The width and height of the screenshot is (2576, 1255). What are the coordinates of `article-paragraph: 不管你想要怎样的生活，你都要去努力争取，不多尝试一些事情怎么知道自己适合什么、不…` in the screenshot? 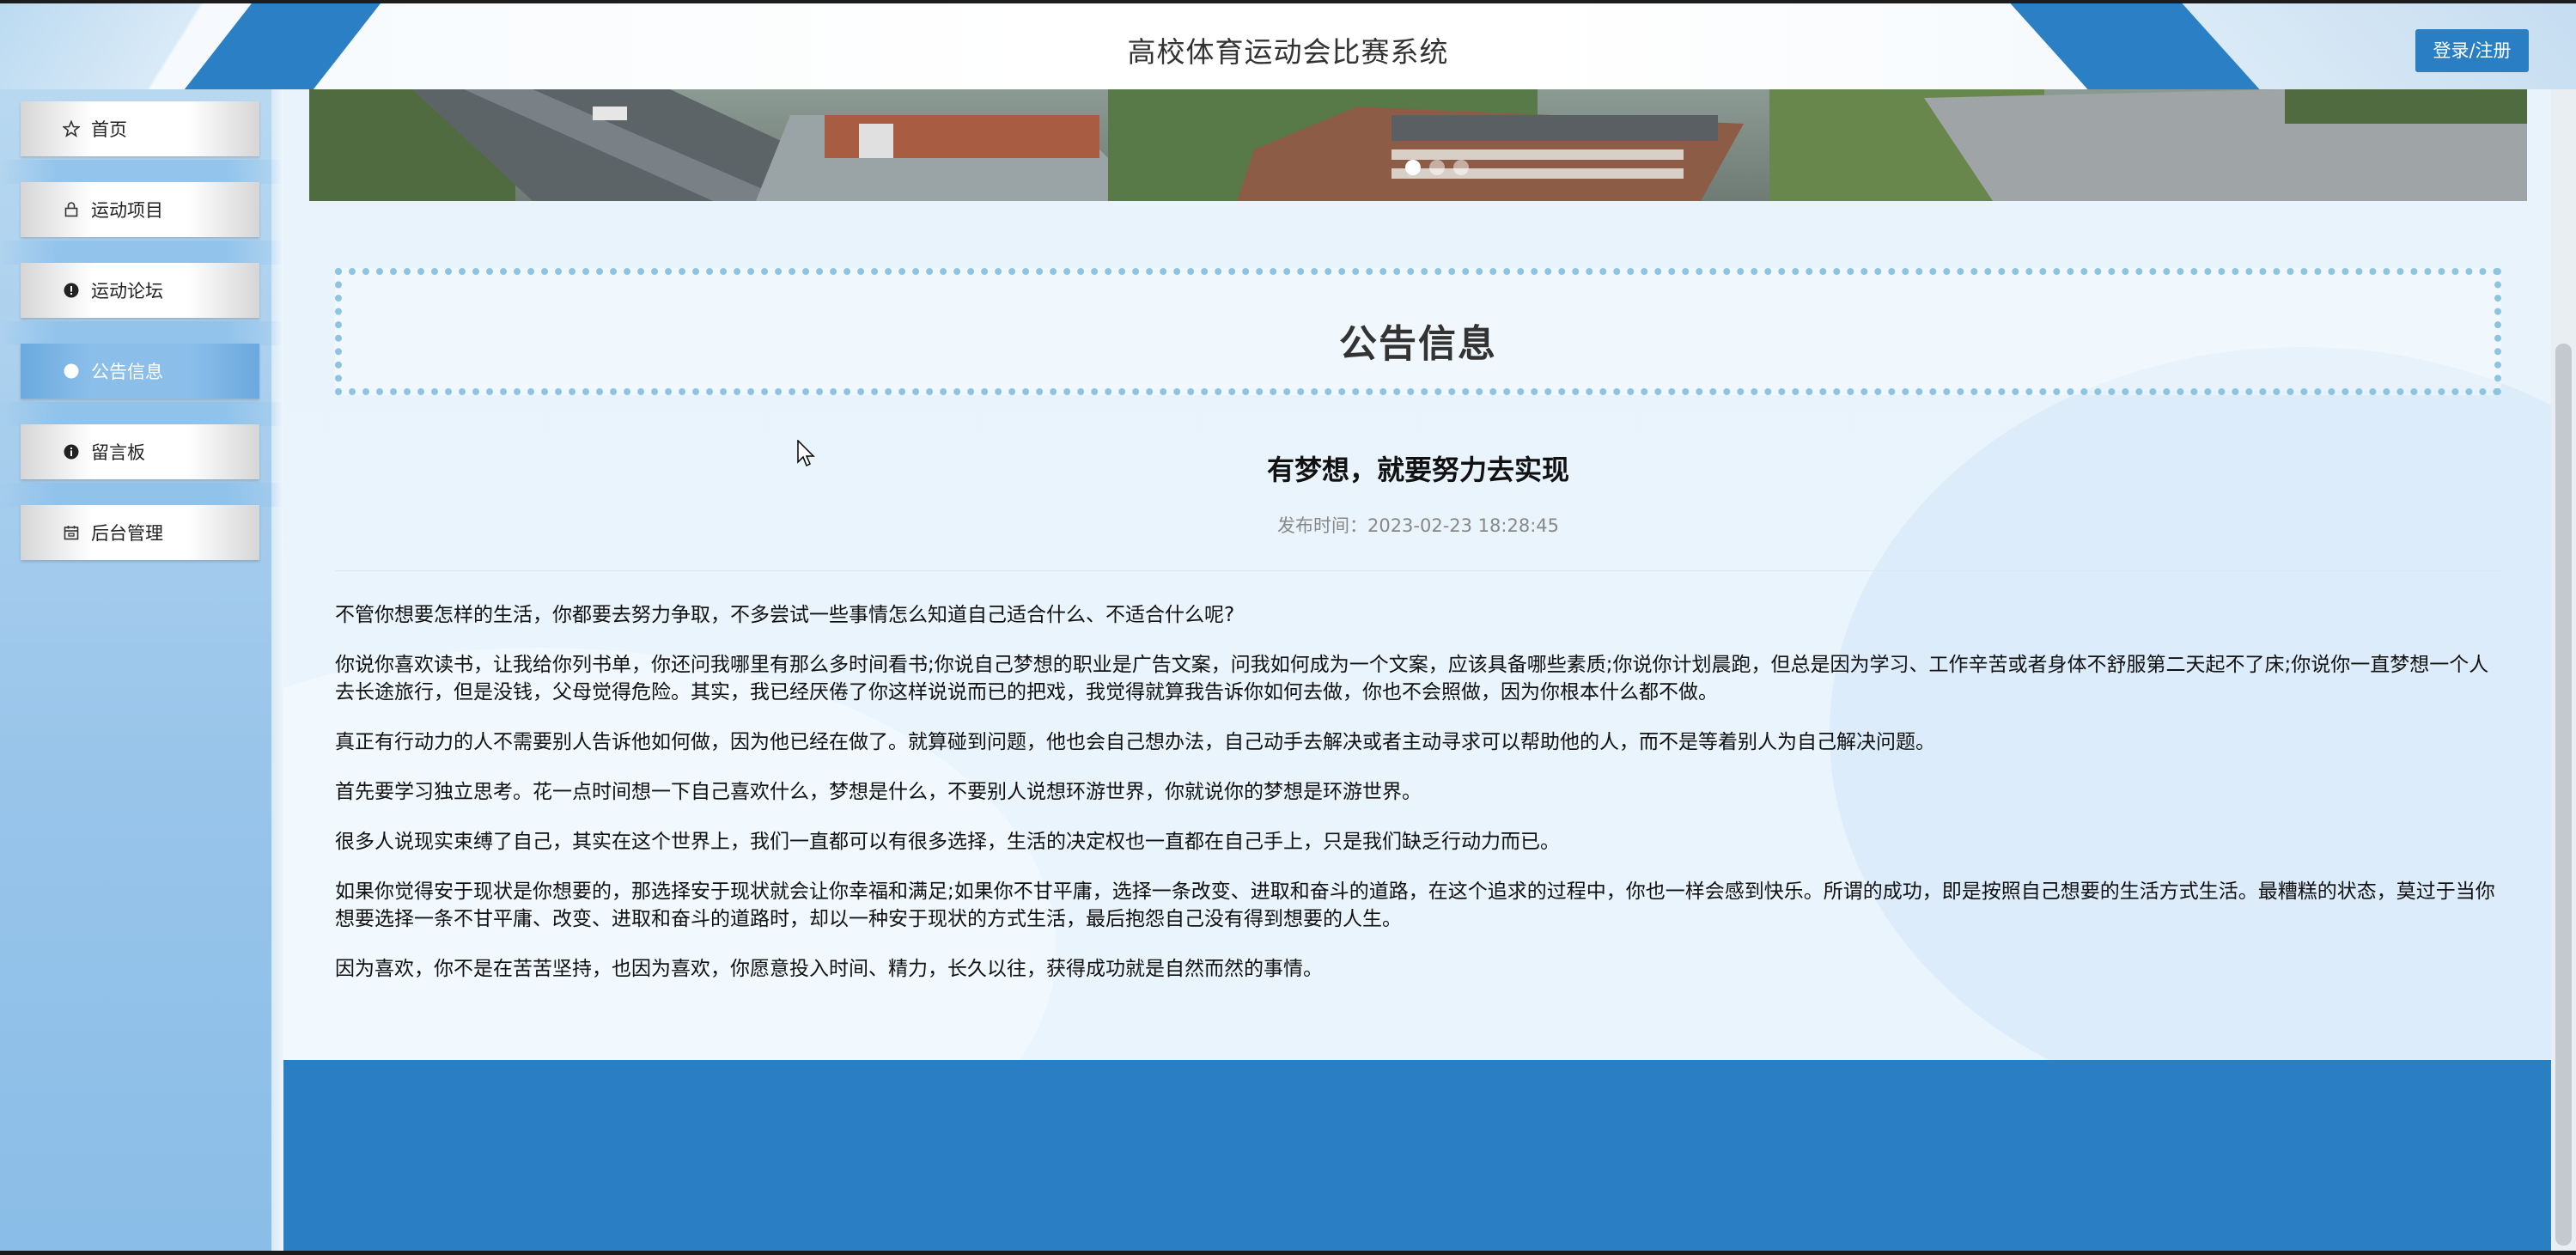 It's located at (785, 615).